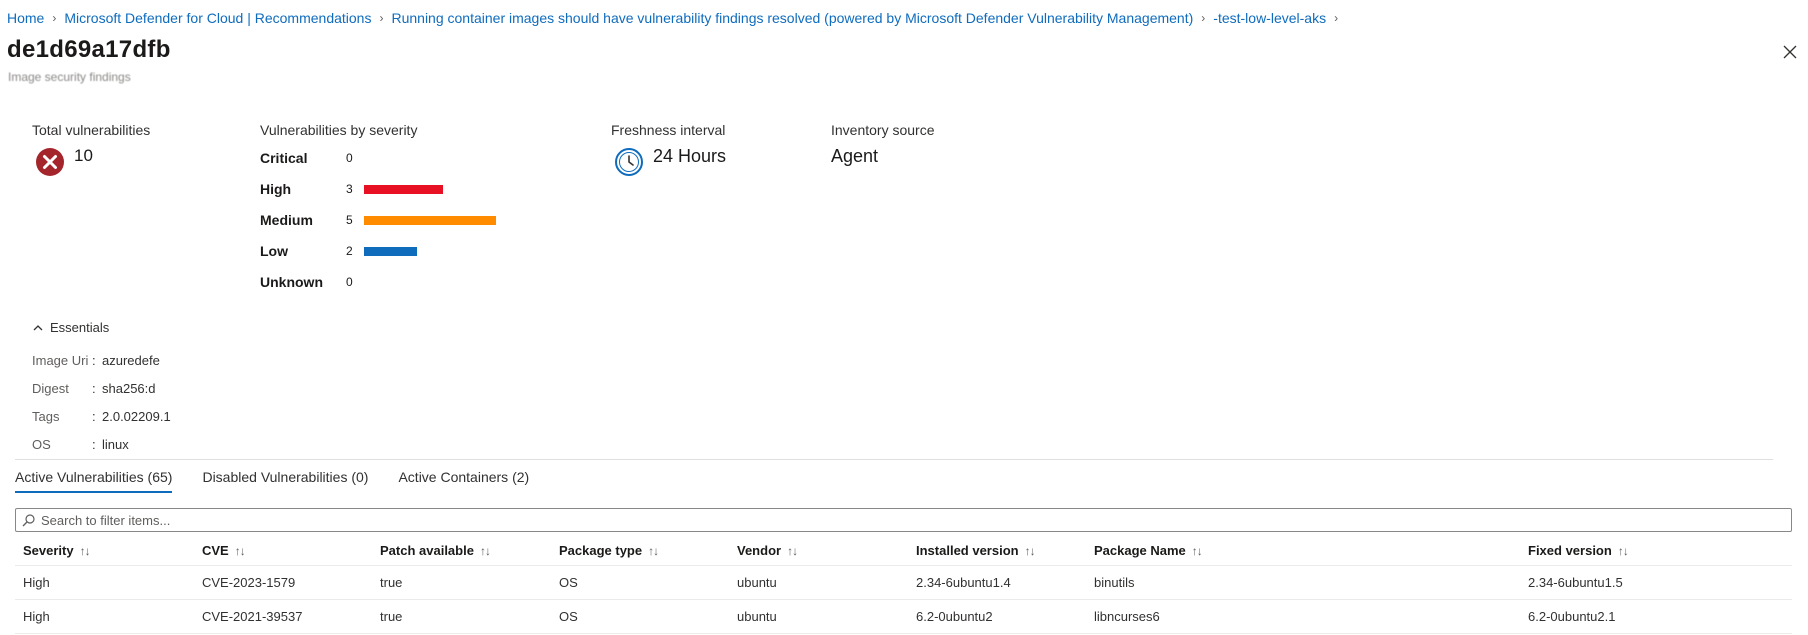 This screenshot has width=1808, height=635. What do you see at coordinates (1127, 616) in the screenshot?
I see `cell-package-name: libncurses6` at bounding box center [1127, 616].